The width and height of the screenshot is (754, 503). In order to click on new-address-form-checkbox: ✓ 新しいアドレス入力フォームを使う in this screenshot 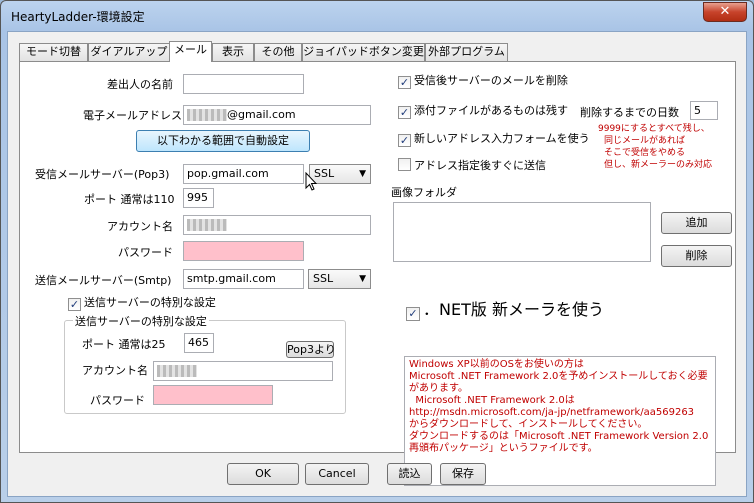, I will do `click(494, 139)`.